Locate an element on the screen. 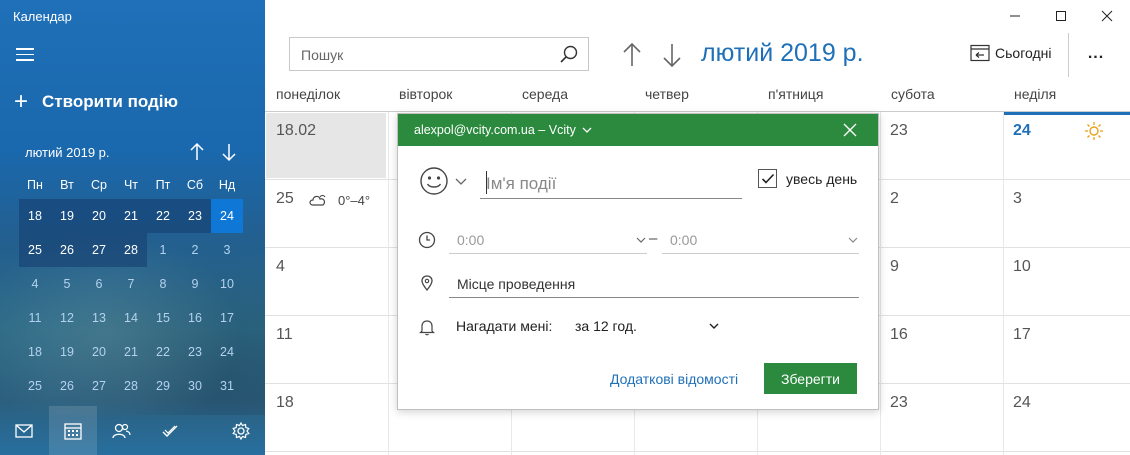 Image resolution: width=1130 pixels, height=455 pixels. app-title: Календар is located at coordinates (42, 16).